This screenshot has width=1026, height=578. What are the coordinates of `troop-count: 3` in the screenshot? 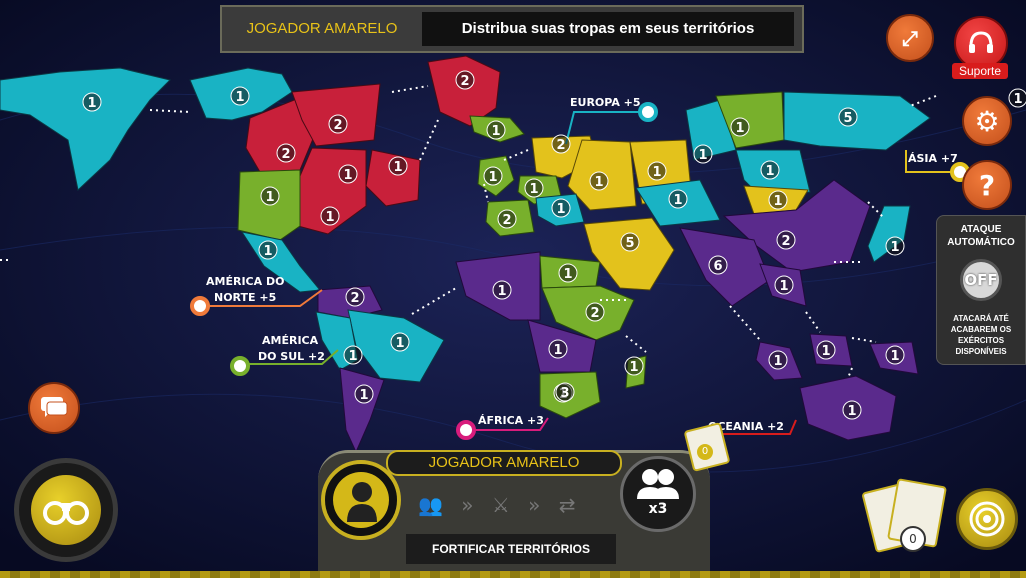 It's located at (564, 393).